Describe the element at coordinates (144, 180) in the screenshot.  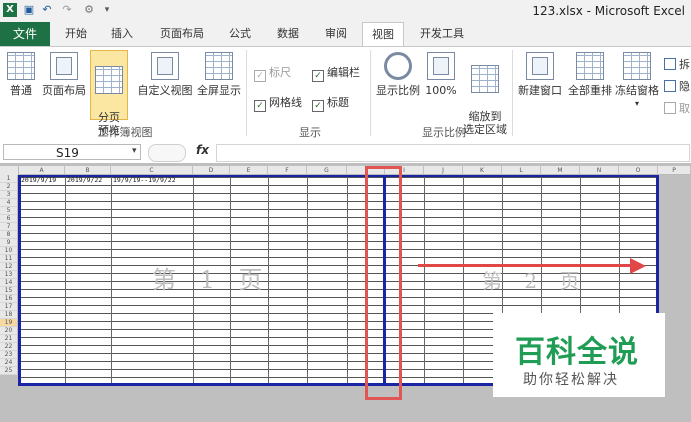
I see `cell-c1: 19/9/19--19/9/22` at that location.